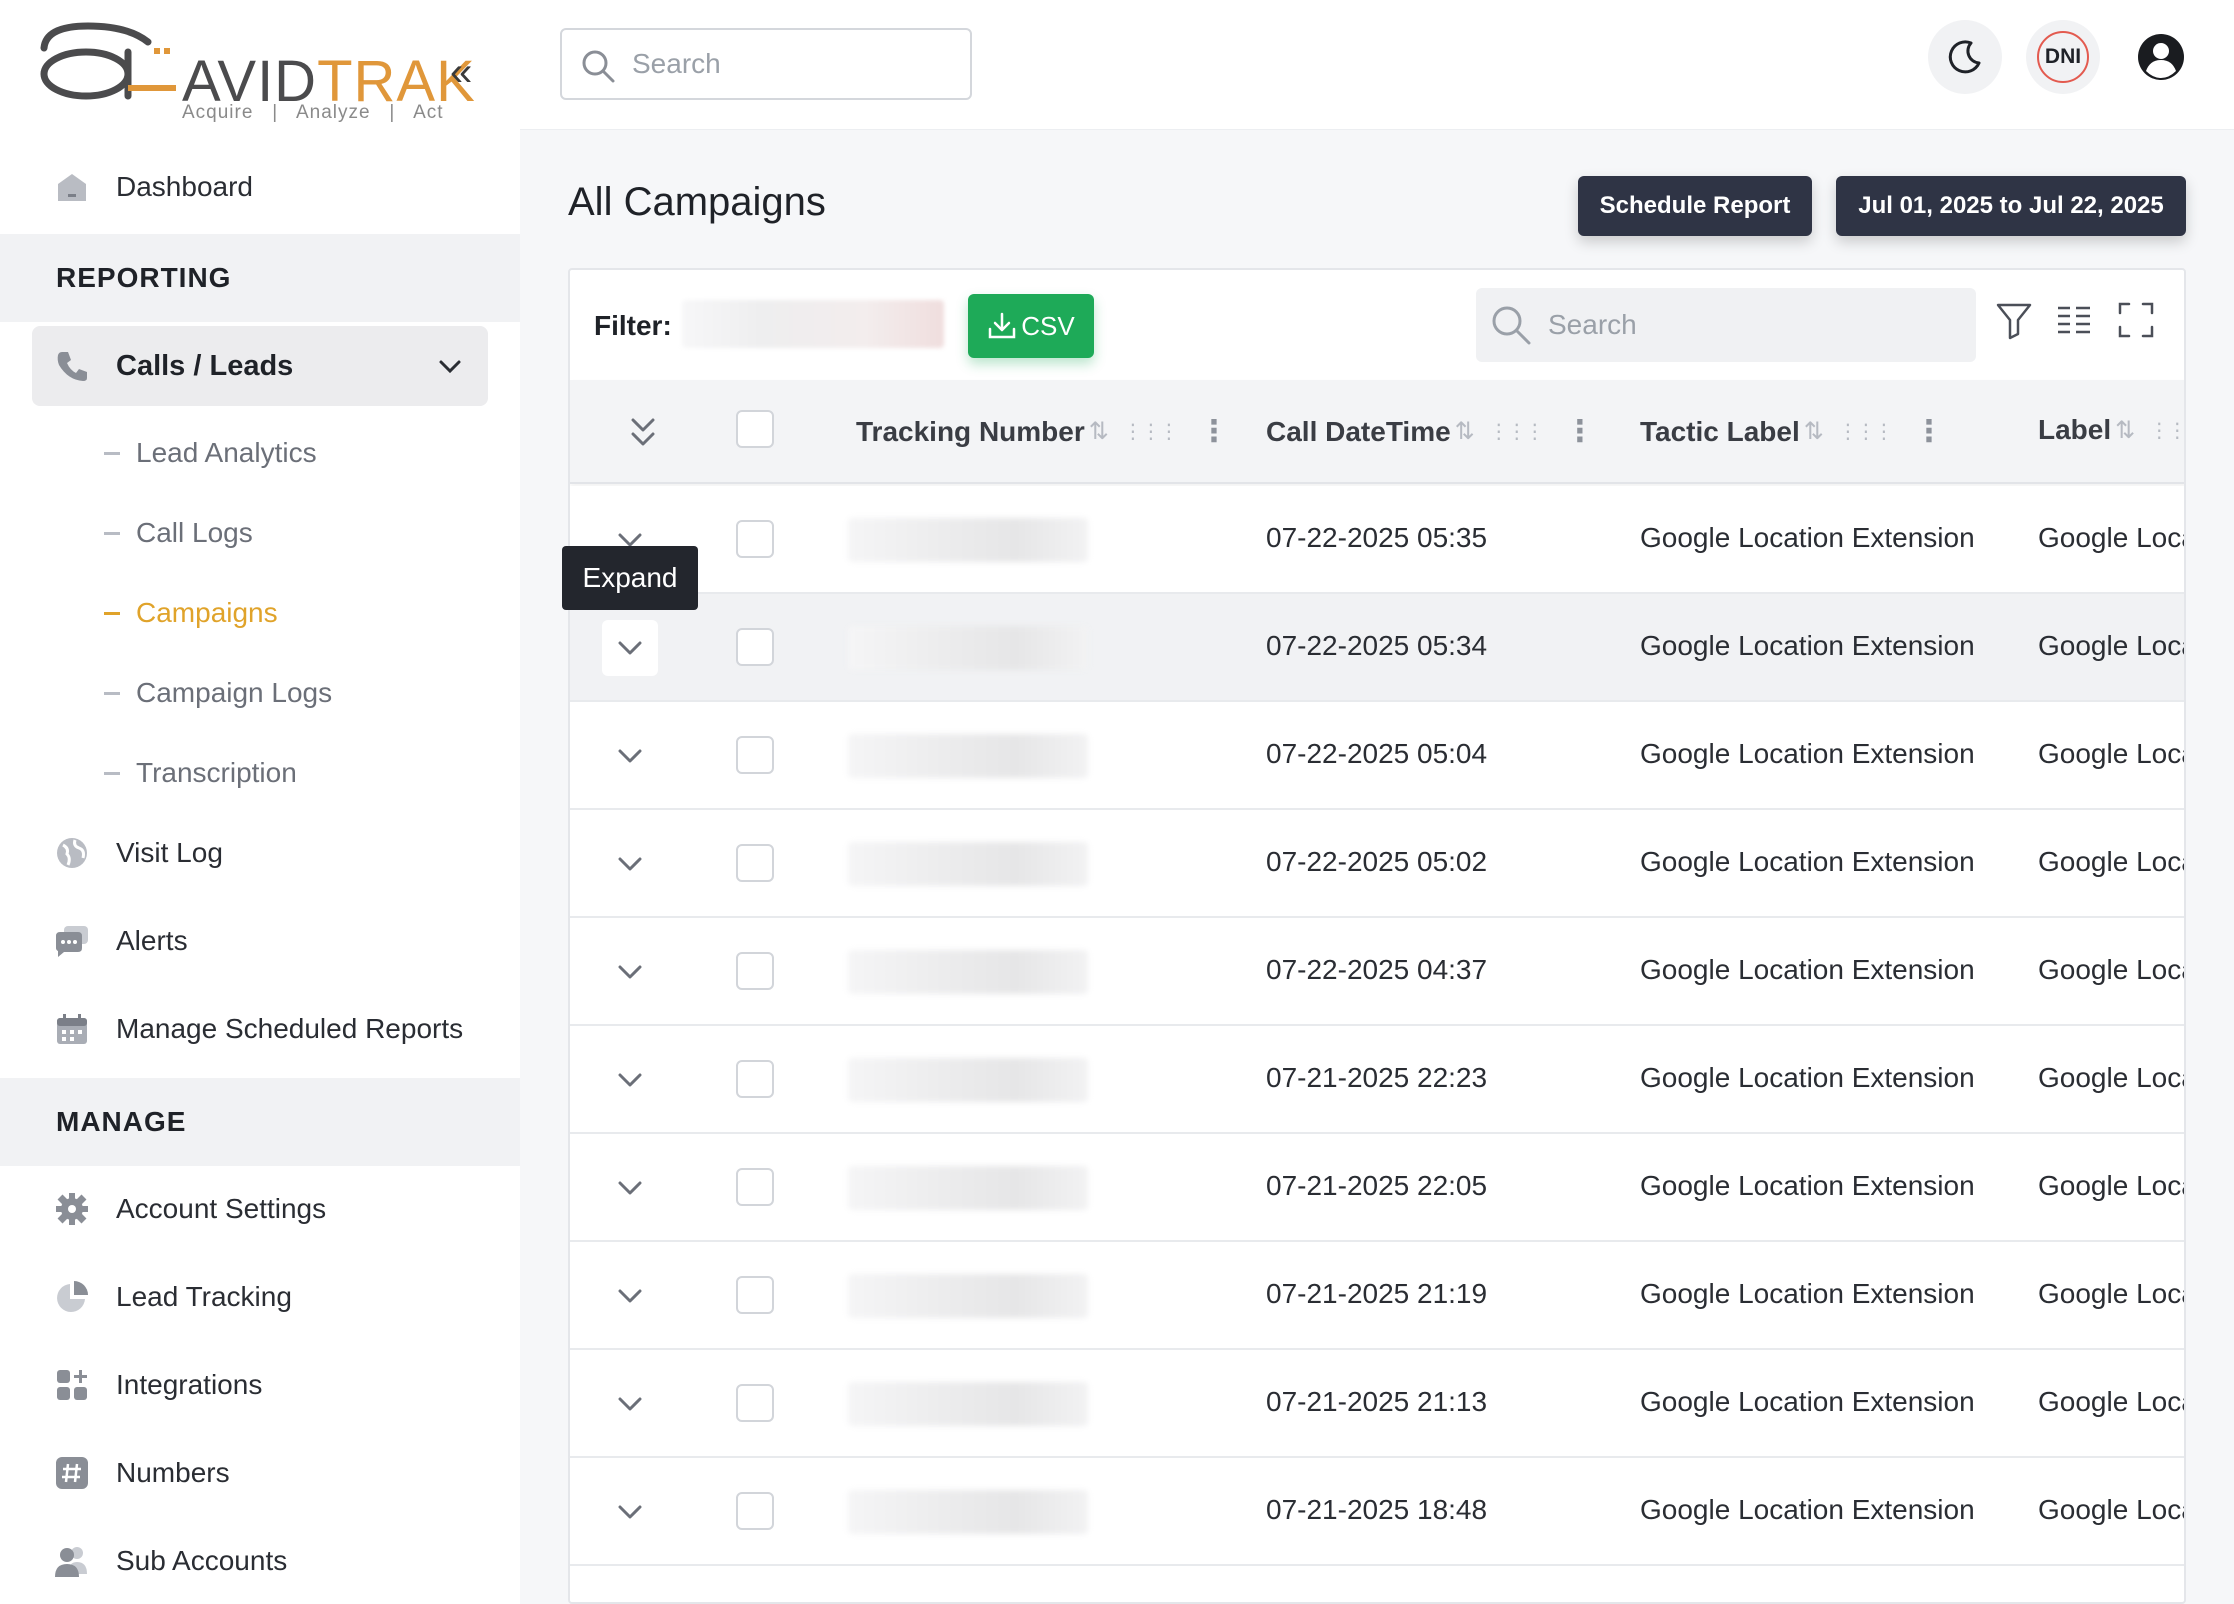 The height and width of the screenshot is (1604, 2234). I want to click on sidebar-item-label: Calls / Leads, so click(205, 366).